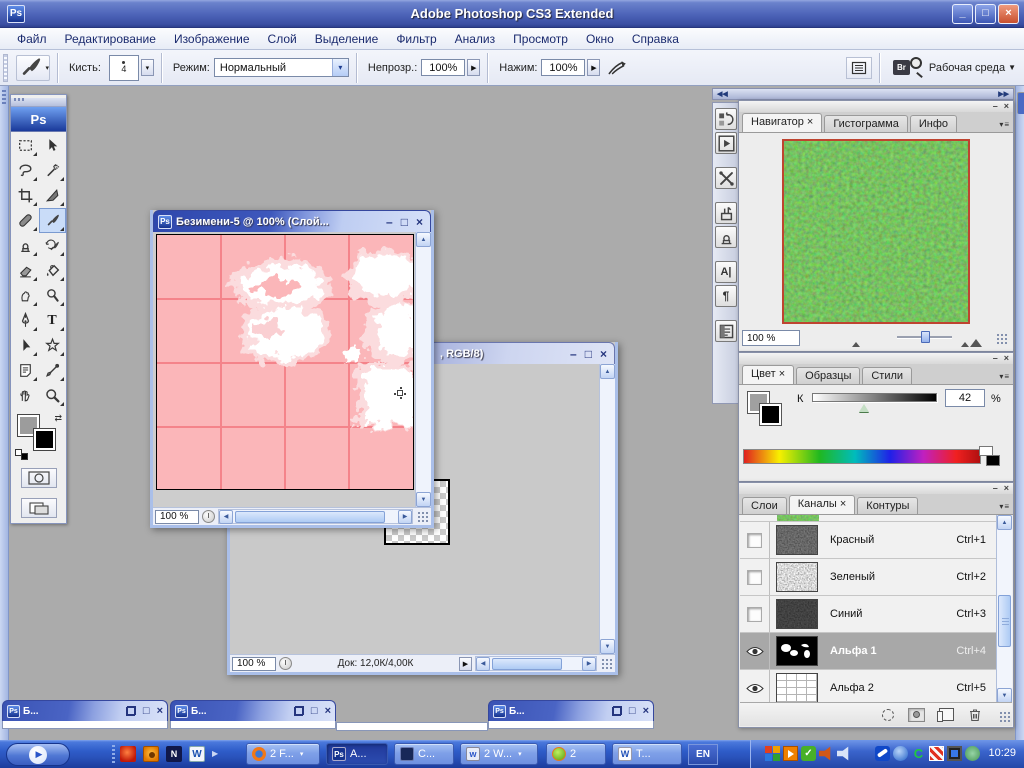 The height and width of the screenshot is (768, 1024). What do you see at coordinates (25, 245) in the screenshot?
I see `clone-stamp-tool` at bounding box center [25, 245].